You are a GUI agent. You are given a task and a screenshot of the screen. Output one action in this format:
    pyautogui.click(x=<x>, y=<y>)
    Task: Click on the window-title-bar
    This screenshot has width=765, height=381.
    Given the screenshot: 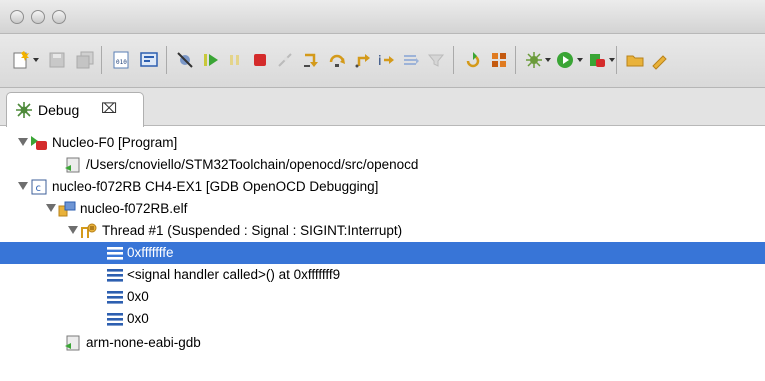 What is the action you would take?
    pyautogui.click(x=382, y=17)
    